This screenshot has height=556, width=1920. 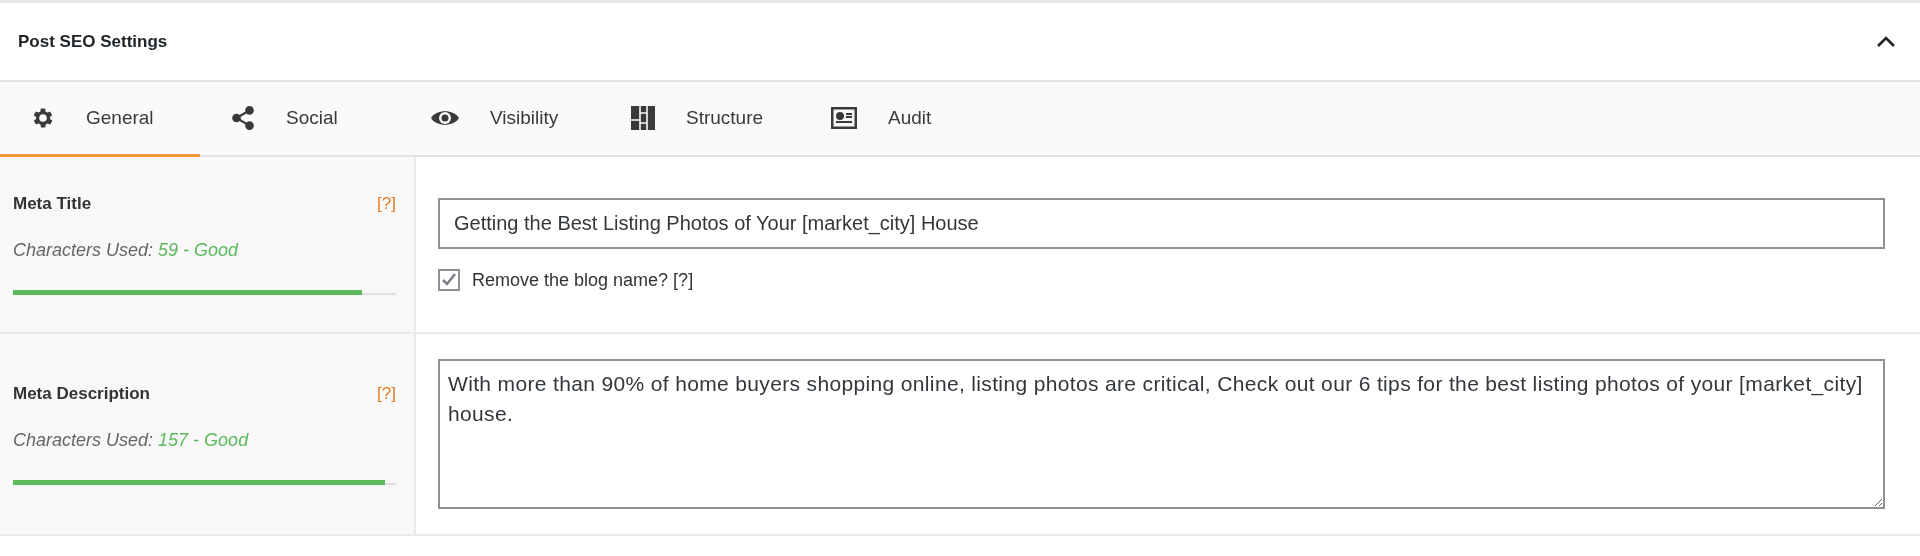 I want to click on field-label: Meta Description, so click(x=81, y=393).